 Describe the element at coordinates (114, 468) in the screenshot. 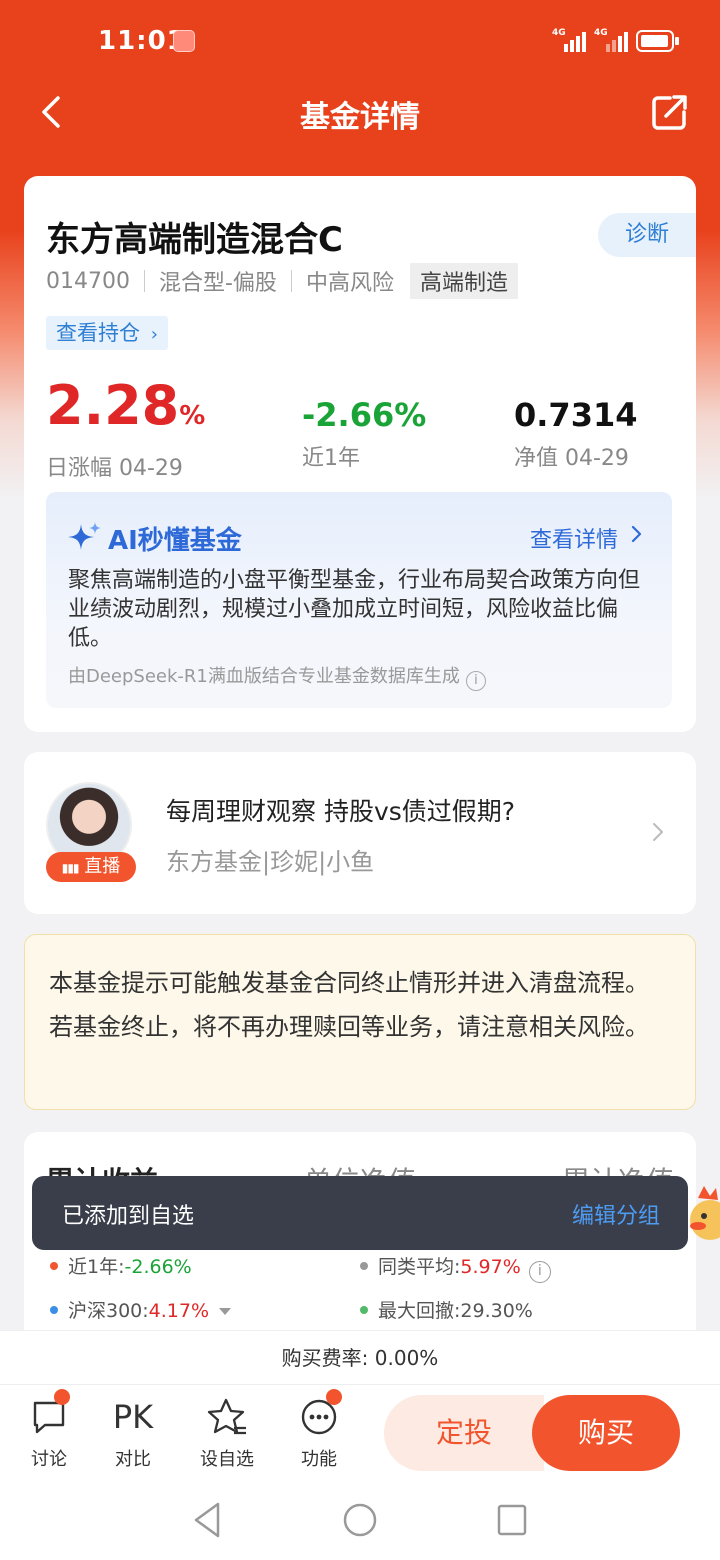

I see `daily-change-label: 日涨幅 04-29` at that location.